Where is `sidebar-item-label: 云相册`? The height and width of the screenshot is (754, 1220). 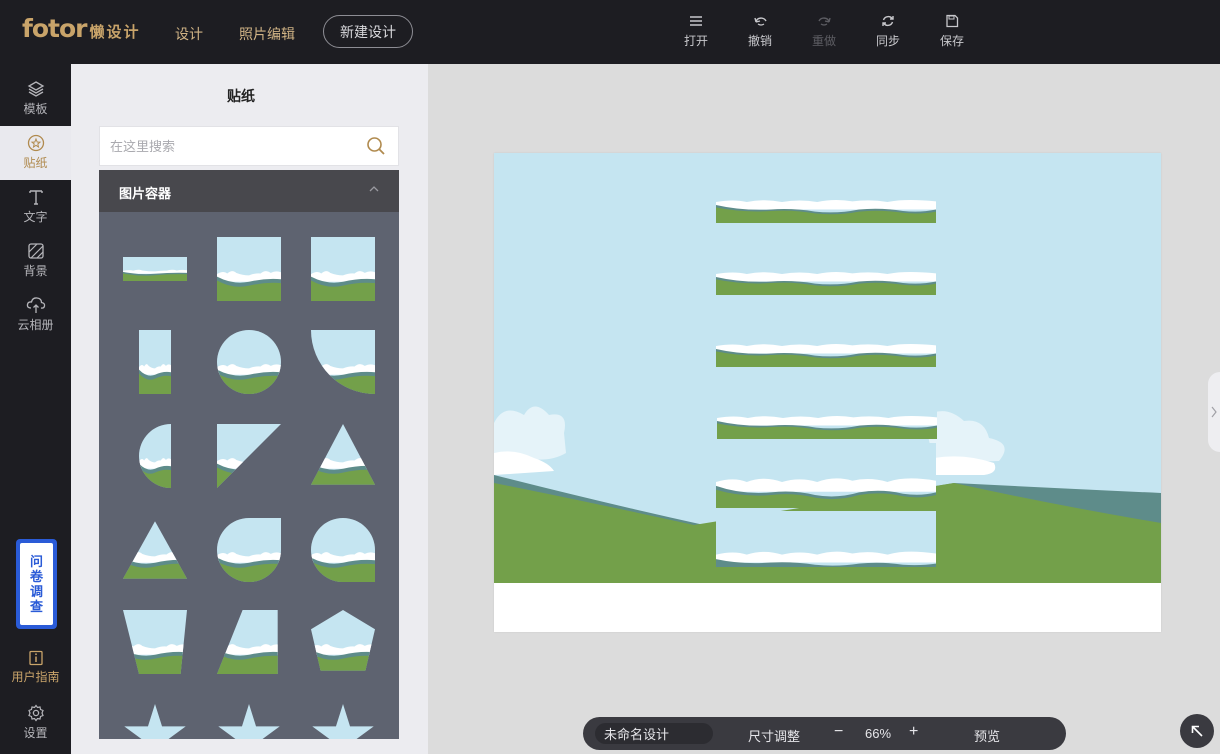
sidebar-item-label: 云相册 is located at coordinates (35, 325).